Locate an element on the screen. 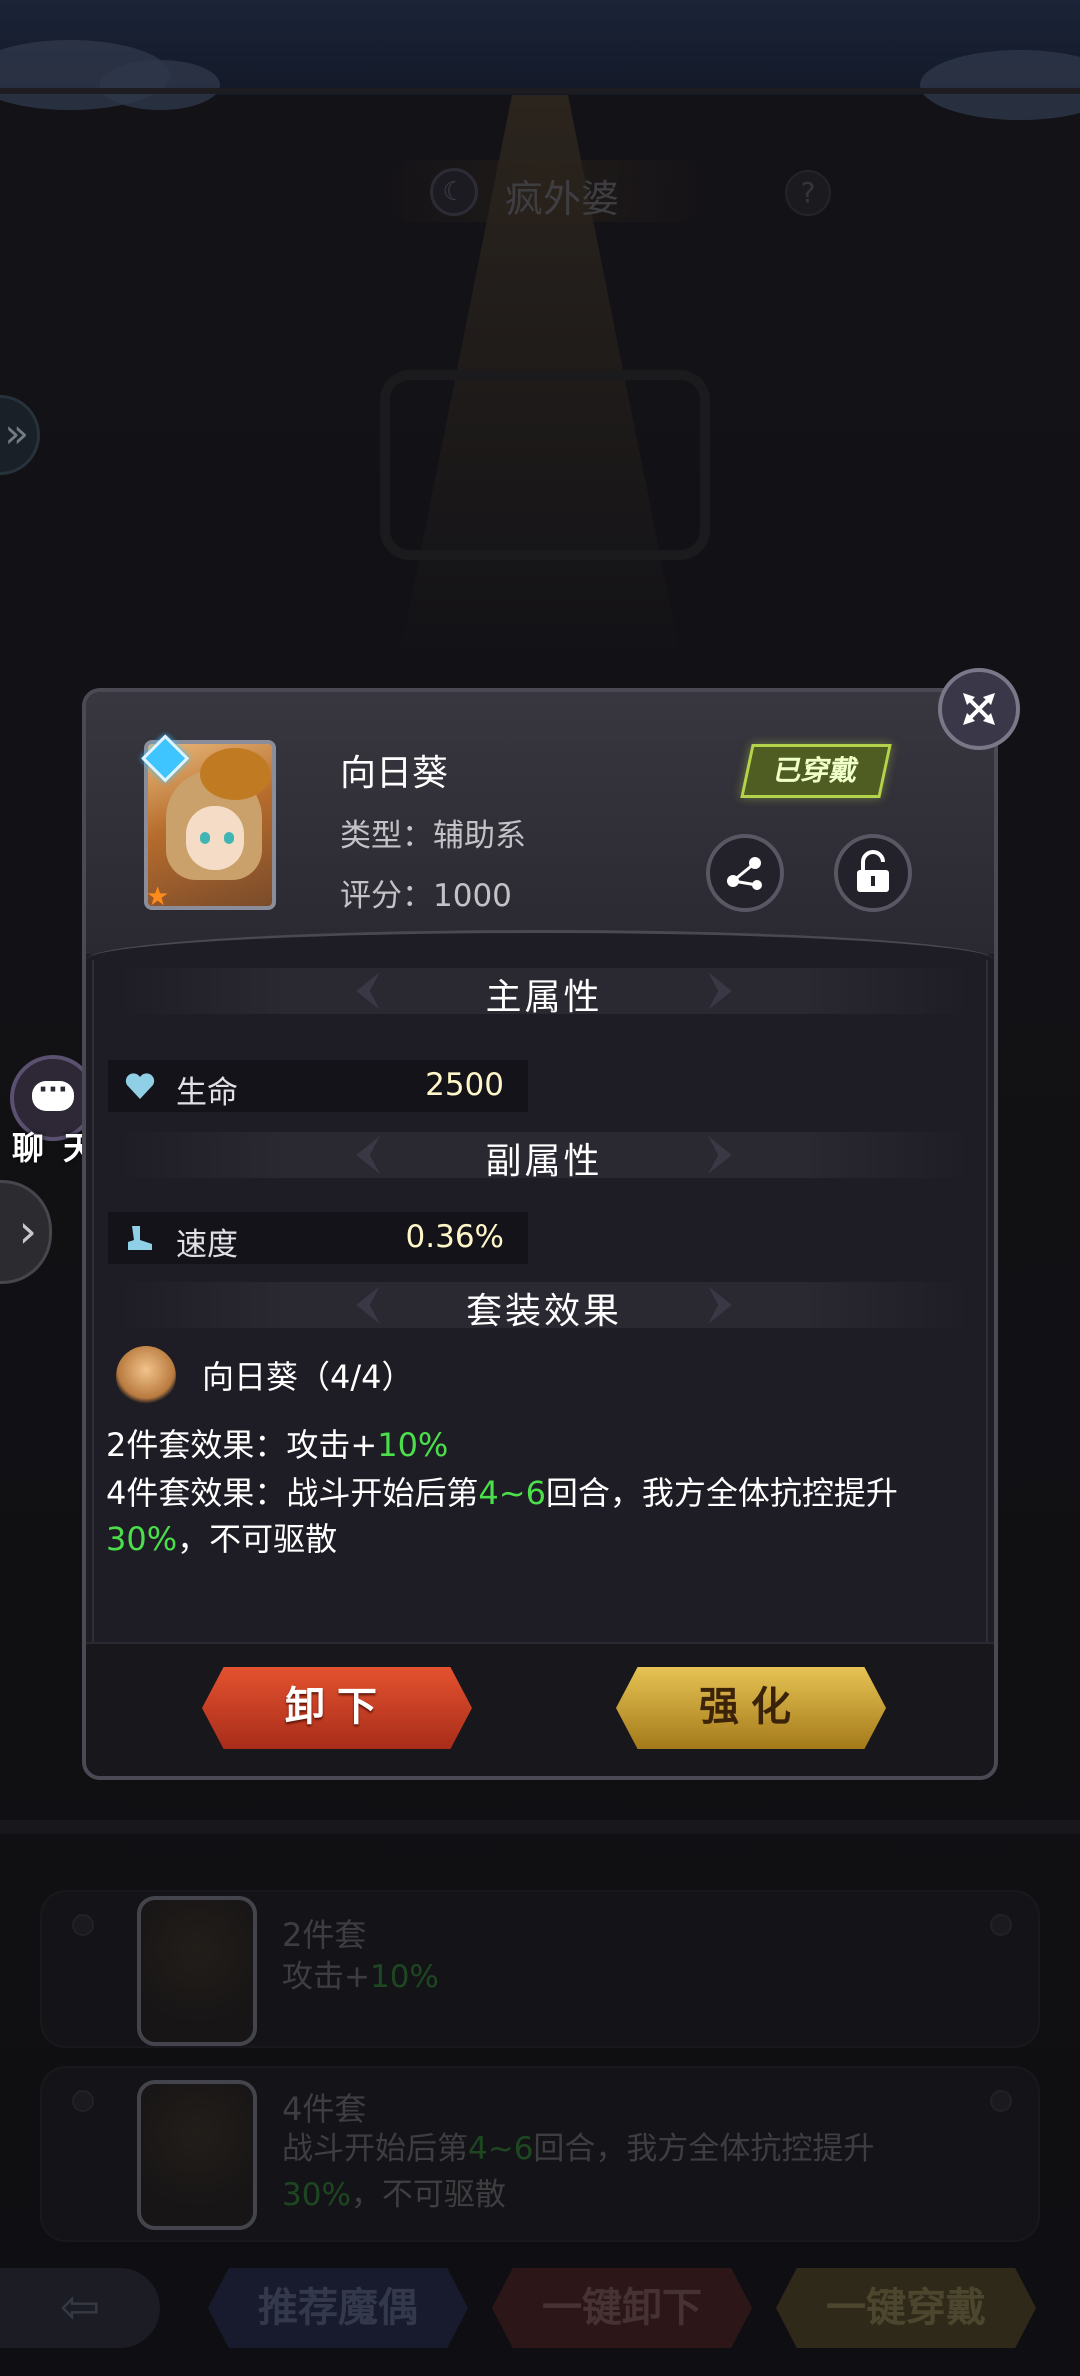 The height and width of the screenshot is (2376, 1080). set-name: 向日葵（4/4） is located at coordinates (308, 1377).